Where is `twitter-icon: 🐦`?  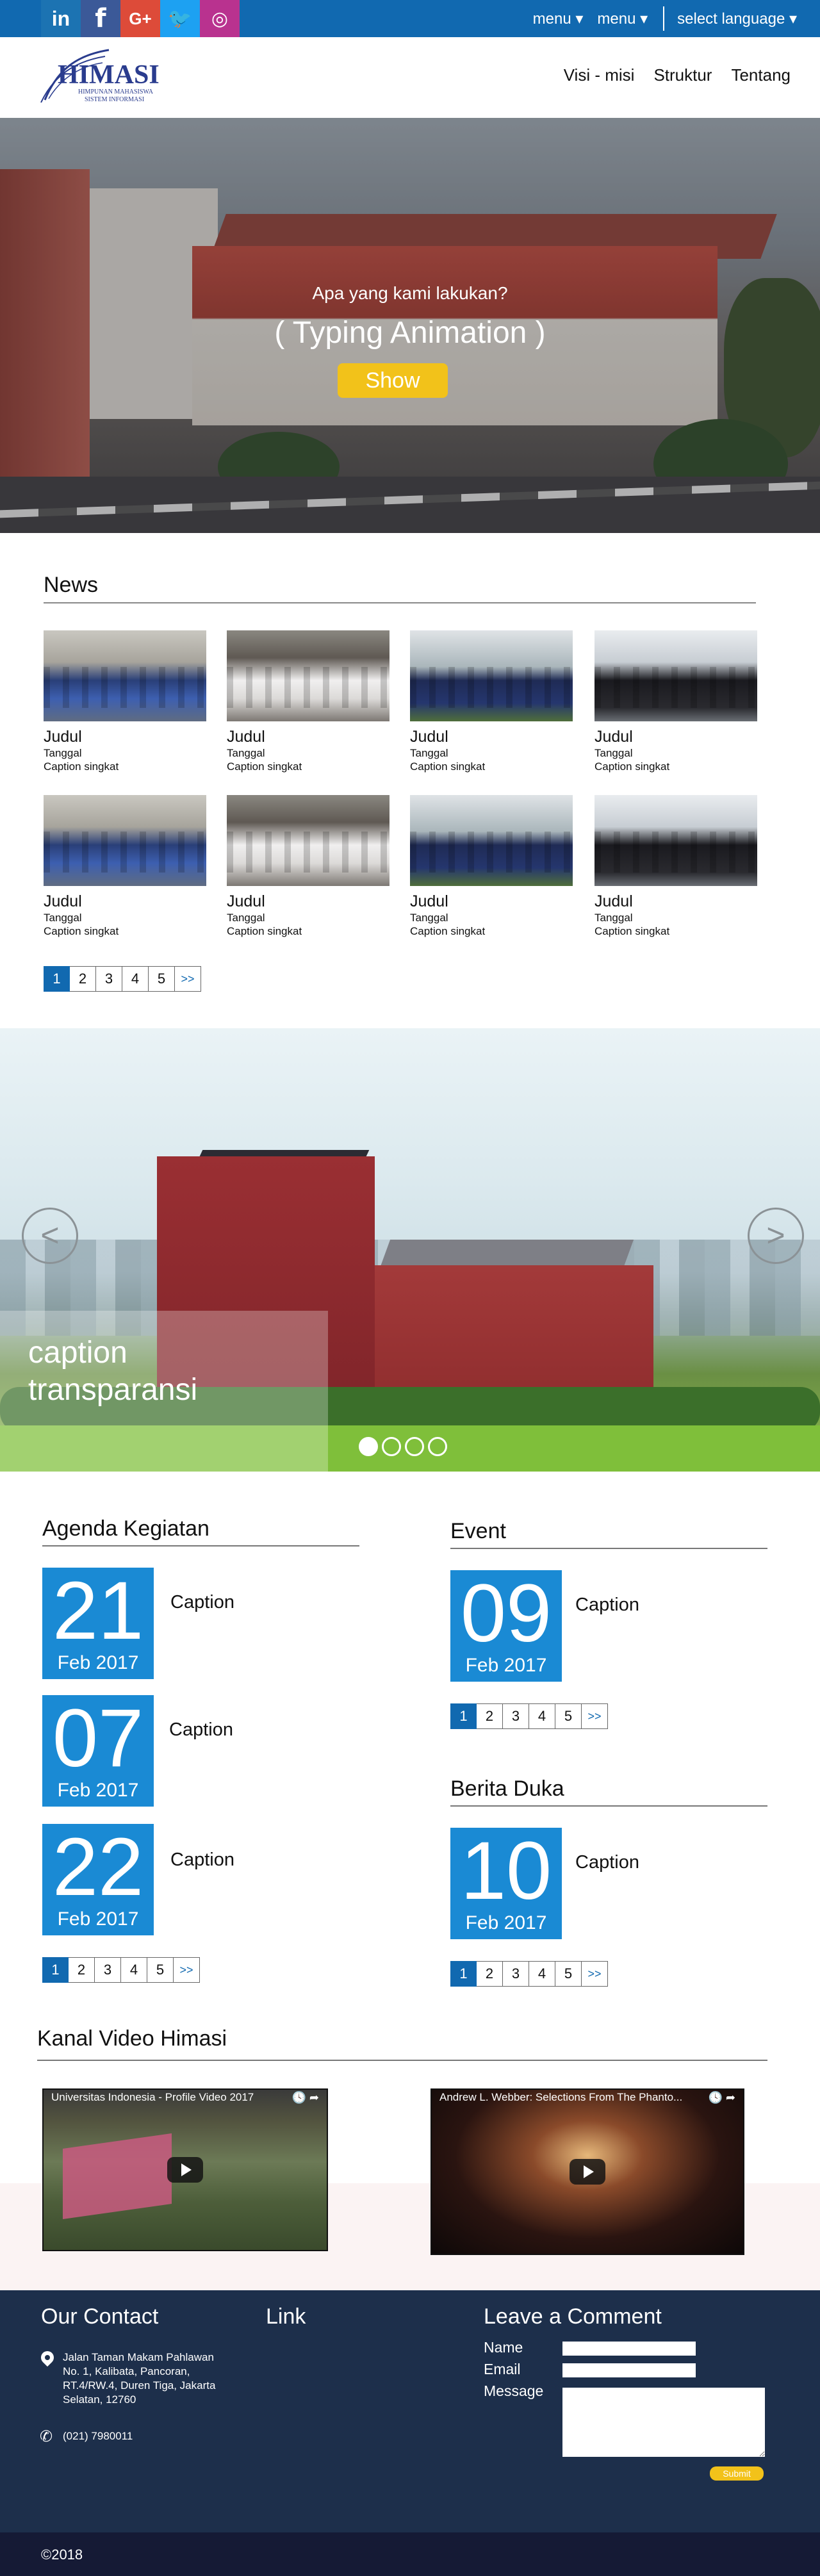
twitter-icon: 🐦 is located at coordinates (180, 18).